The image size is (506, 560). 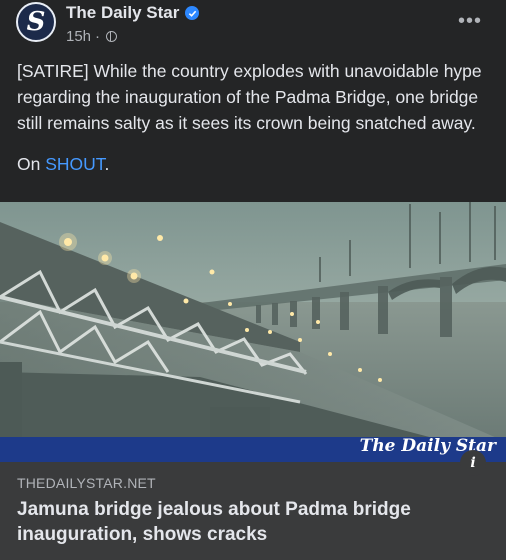 I want to click on post-source-line: On SHOUT., so click(x=252, y=164).